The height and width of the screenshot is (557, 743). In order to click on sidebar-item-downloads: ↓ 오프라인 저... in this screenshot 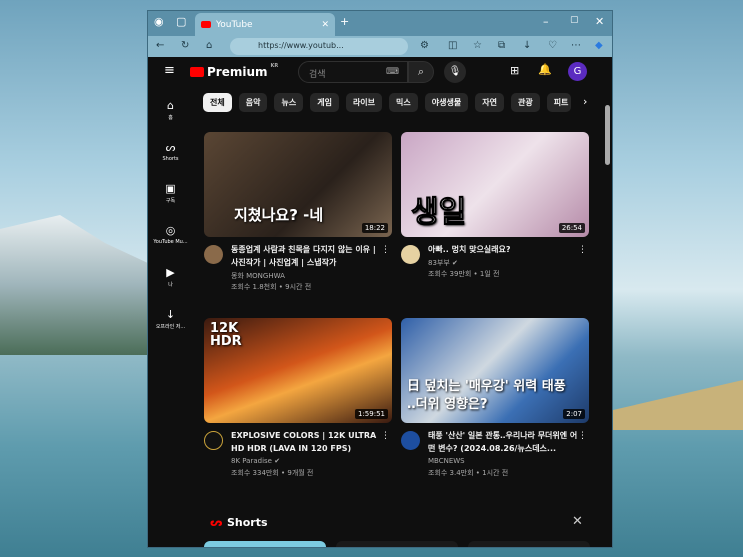, I will do `click(170, 319)`.